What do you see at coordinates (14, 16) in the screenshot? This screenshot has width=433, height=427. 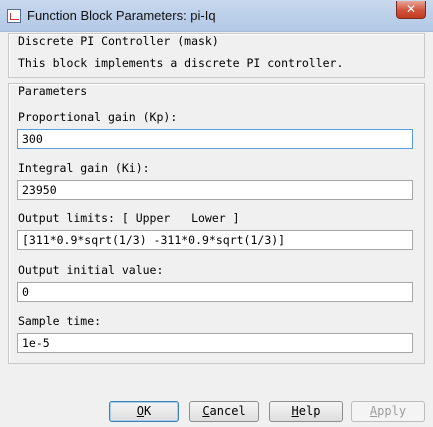 I see `block-parameters-icon` at bounding box center [14, 16].